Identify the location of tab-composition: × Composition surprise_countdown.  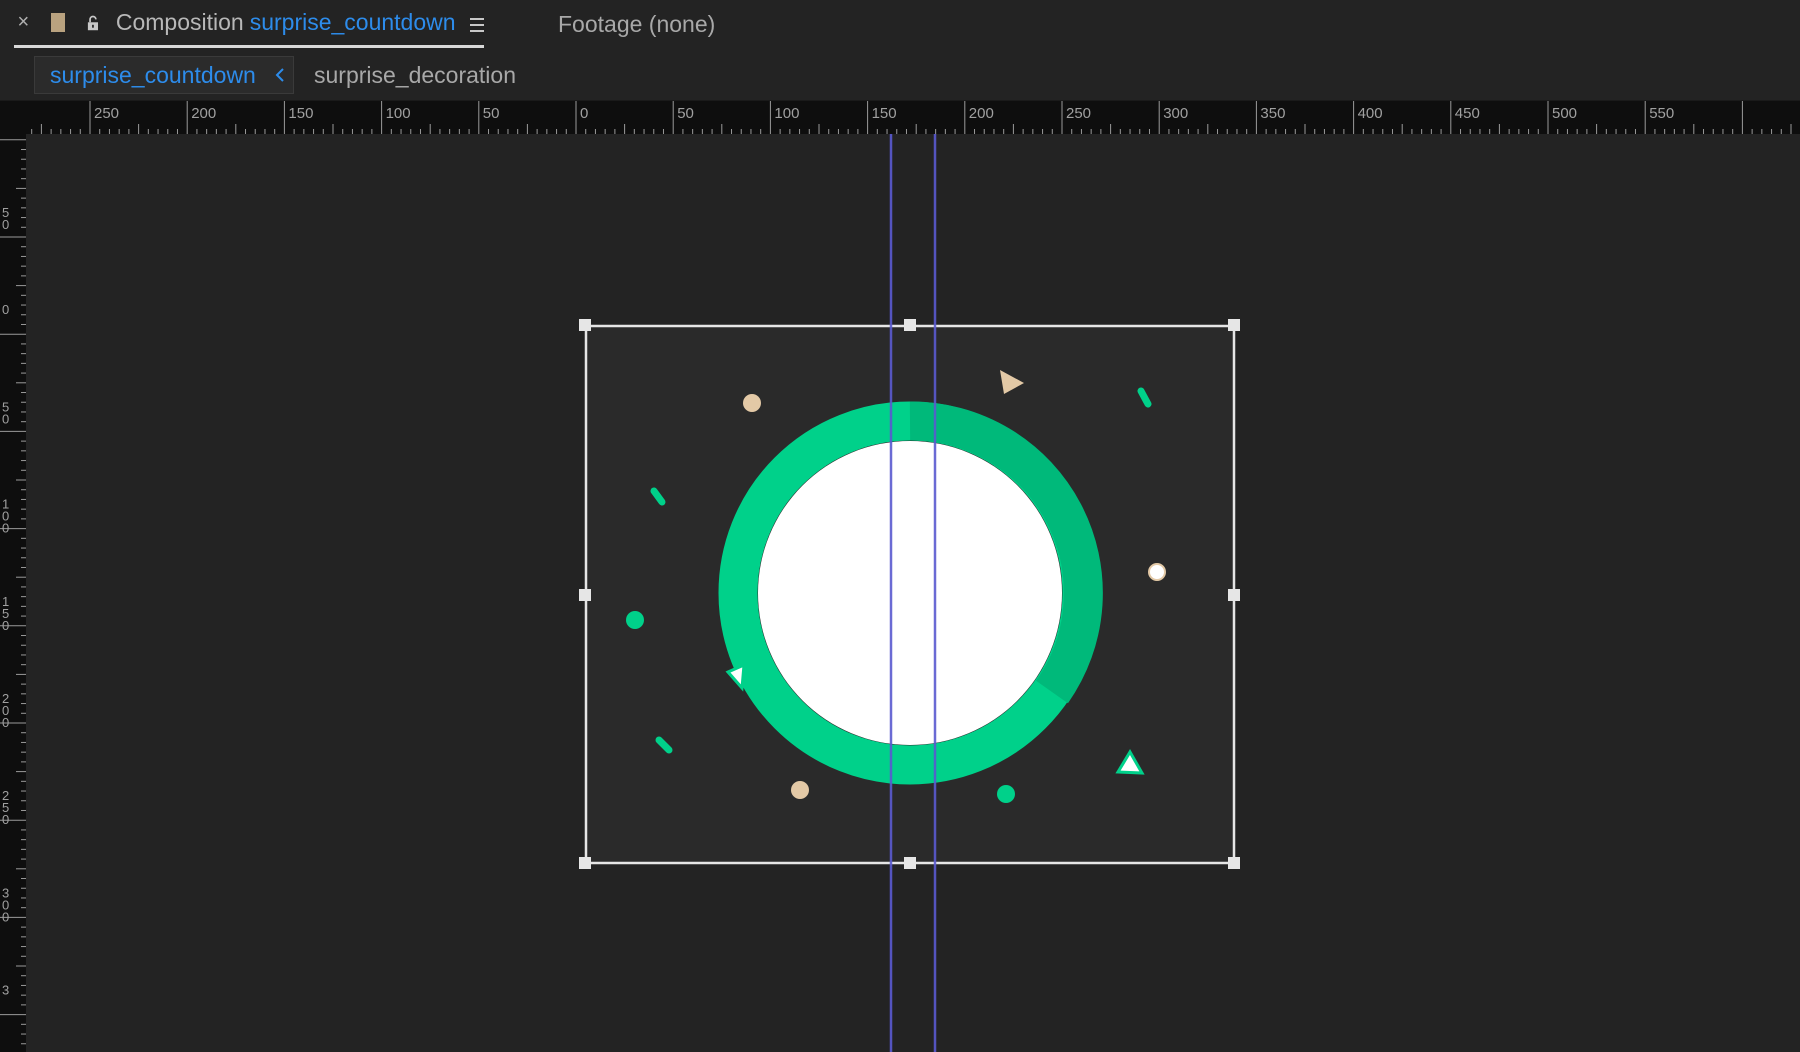
(249, 24).